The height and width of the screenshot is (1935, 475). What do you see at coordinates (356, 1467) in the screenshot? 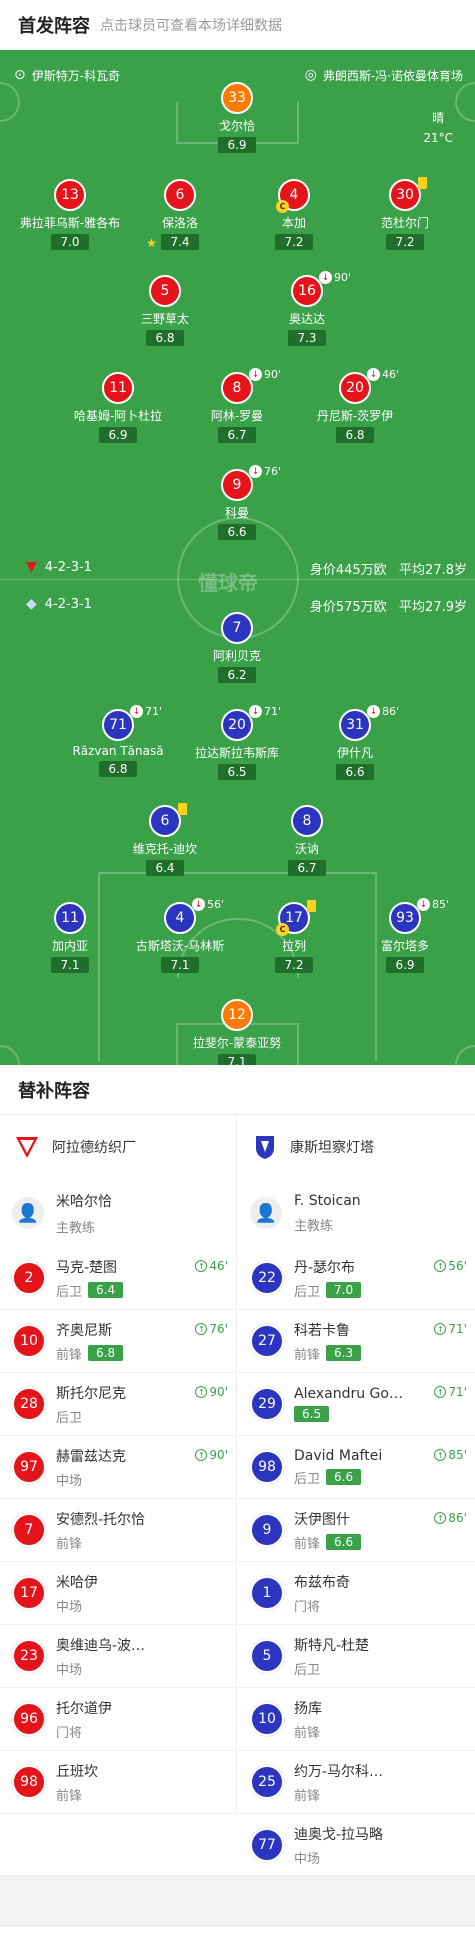
I see `sub-player-row: 98 David Maftei 后卫 6.6 ↑ 85'` at bounding box center [356, 1467].